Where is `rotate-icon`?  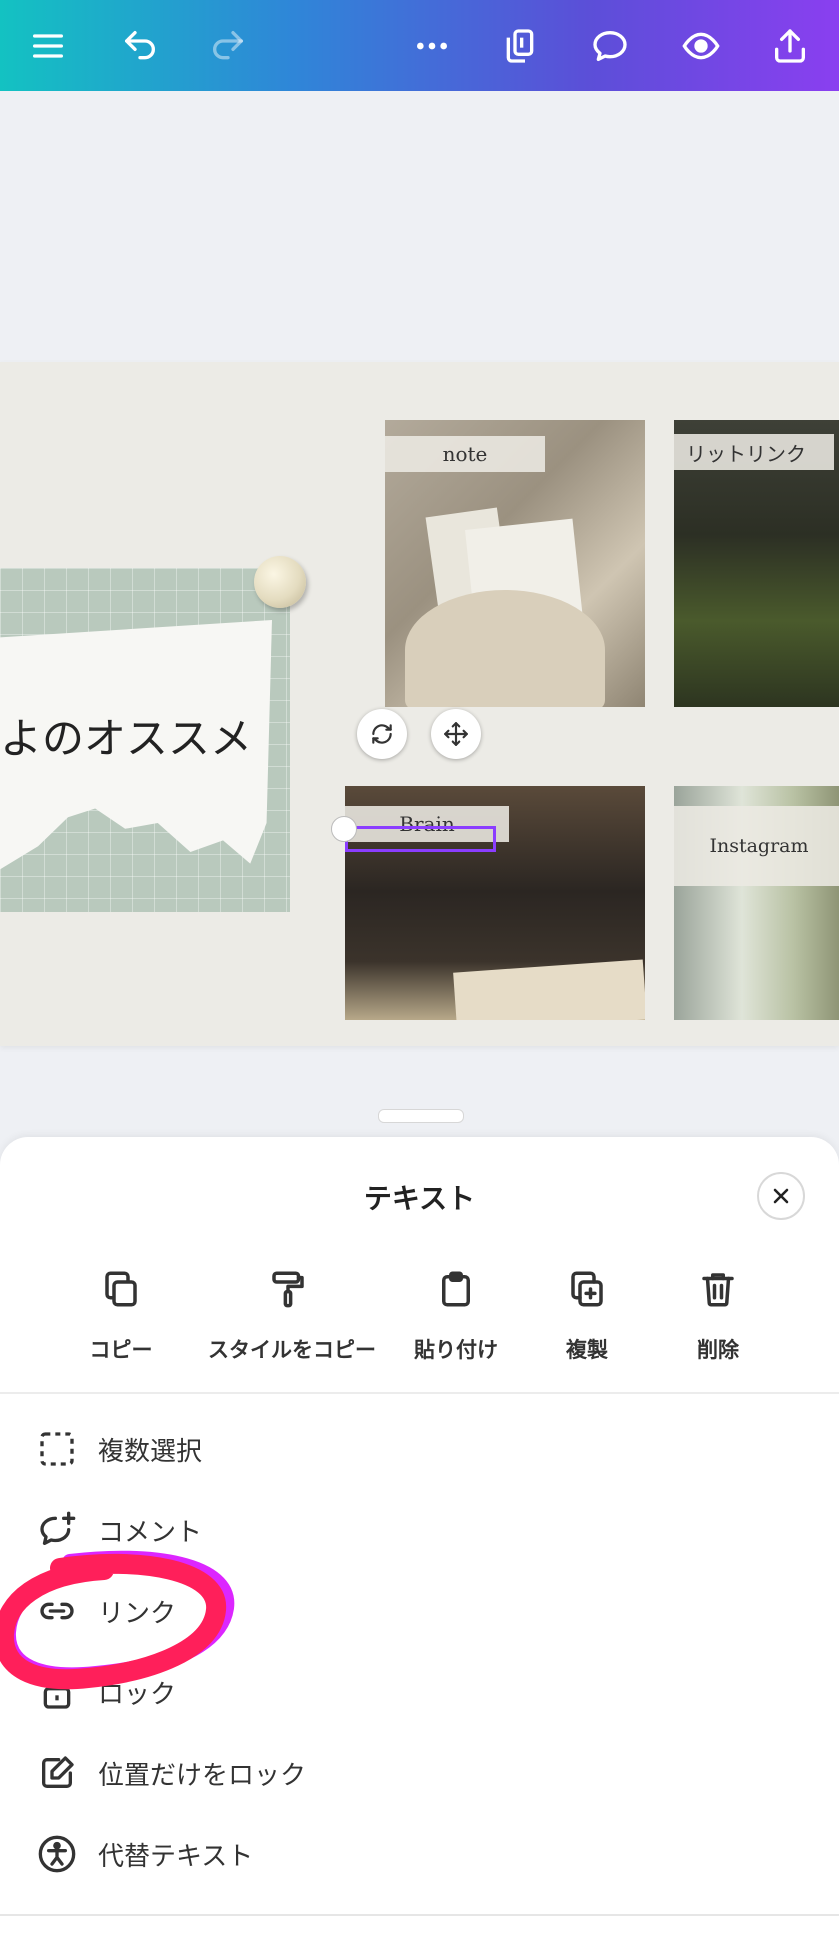 rotate-icon is located at coordinates (382, 734).